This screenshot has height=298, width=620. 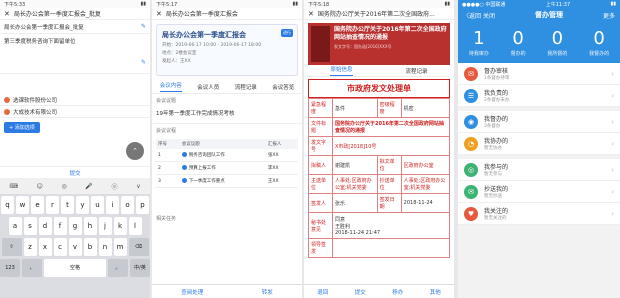 I want to click on key: h, so click(x=90, y=226).